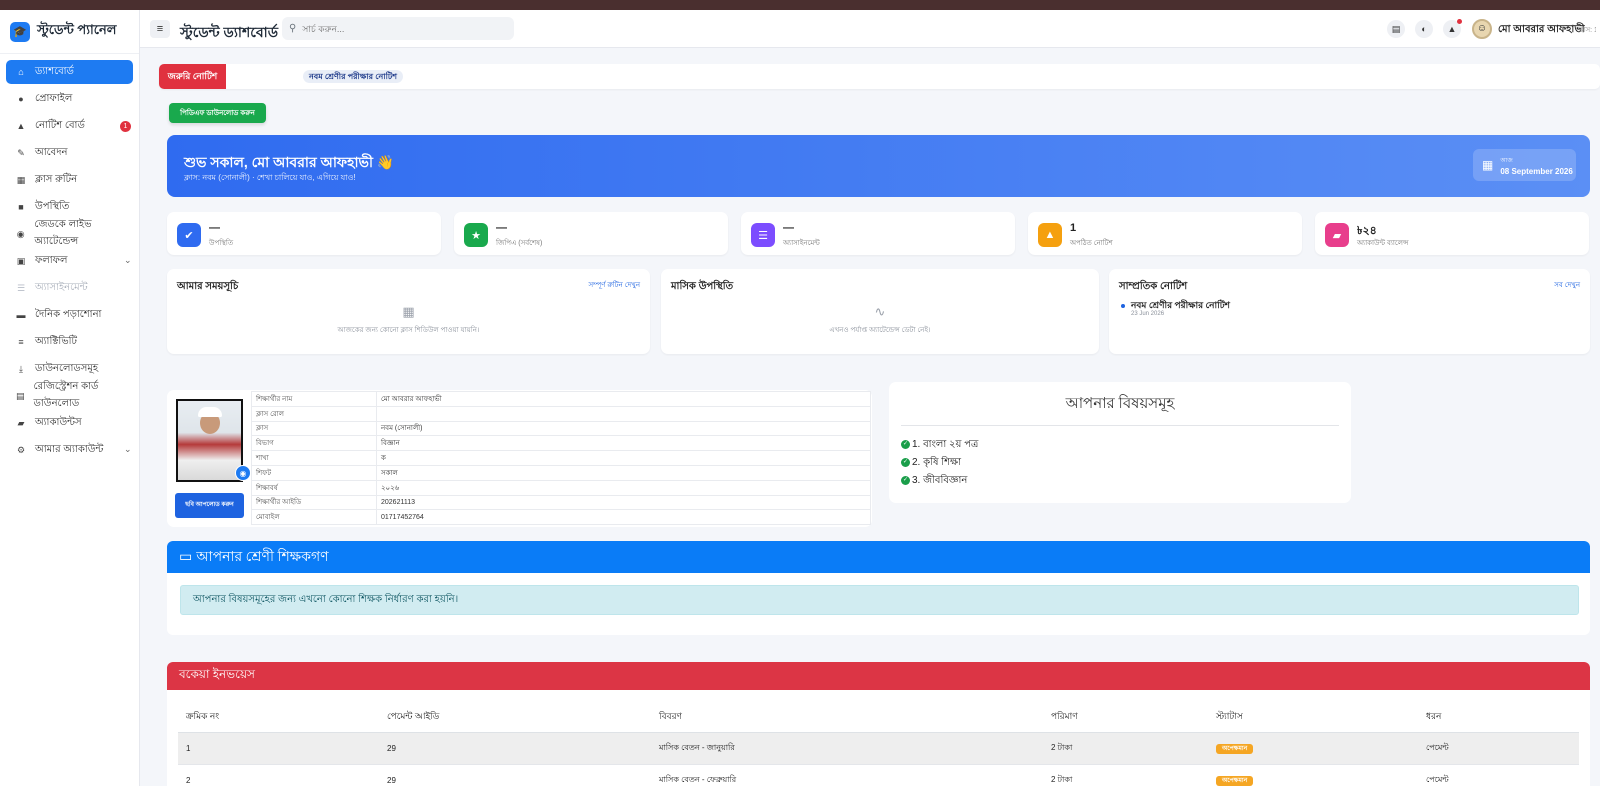 This screenshot has width=1600, height=786. I want to click on column-header: স্ট্যাটাস, so click(1313, 717).